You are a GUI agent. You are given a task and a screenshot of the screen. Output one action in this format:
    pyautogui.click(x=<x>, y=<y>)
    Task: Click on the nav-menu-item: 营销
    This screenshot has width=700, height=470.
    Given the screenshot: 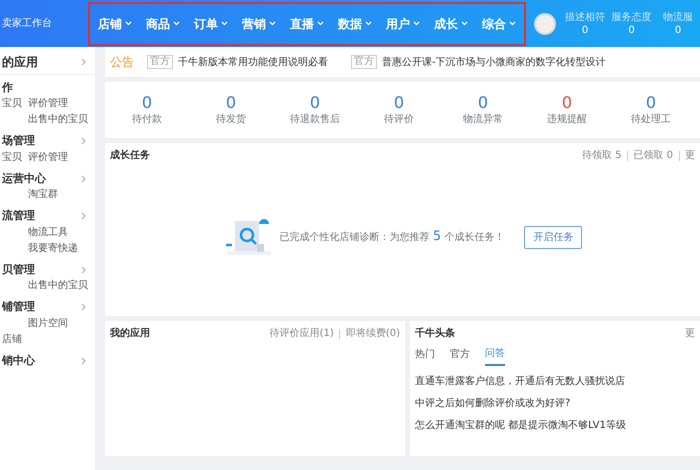 What is the action you would take?
    pyautogui.click(x=259, y=23)
    